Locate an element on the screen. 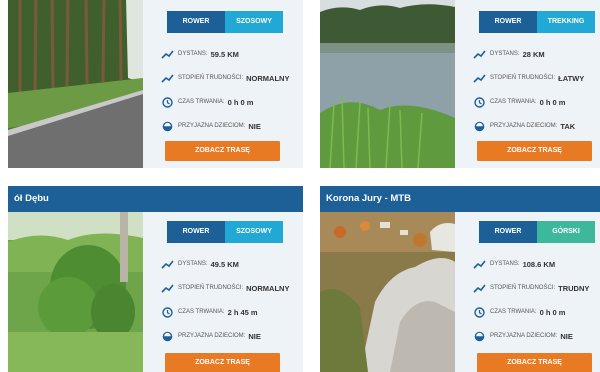  distance-value: 59.5 KM is located at coordinates (224, 54).